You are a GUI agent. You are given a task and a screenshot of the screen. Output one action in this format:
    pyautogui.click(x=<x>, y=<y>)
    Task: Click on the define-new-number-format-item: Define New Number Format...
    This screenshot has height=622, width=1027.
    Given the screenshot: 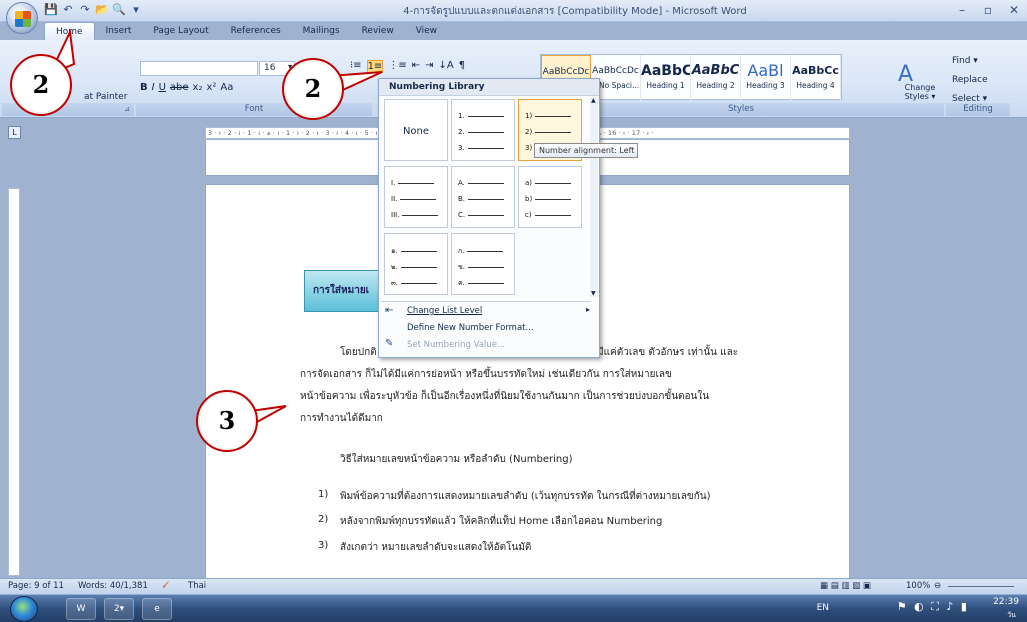 What is the action you would take?
    pyautogui.click(x=470, y=328)
    